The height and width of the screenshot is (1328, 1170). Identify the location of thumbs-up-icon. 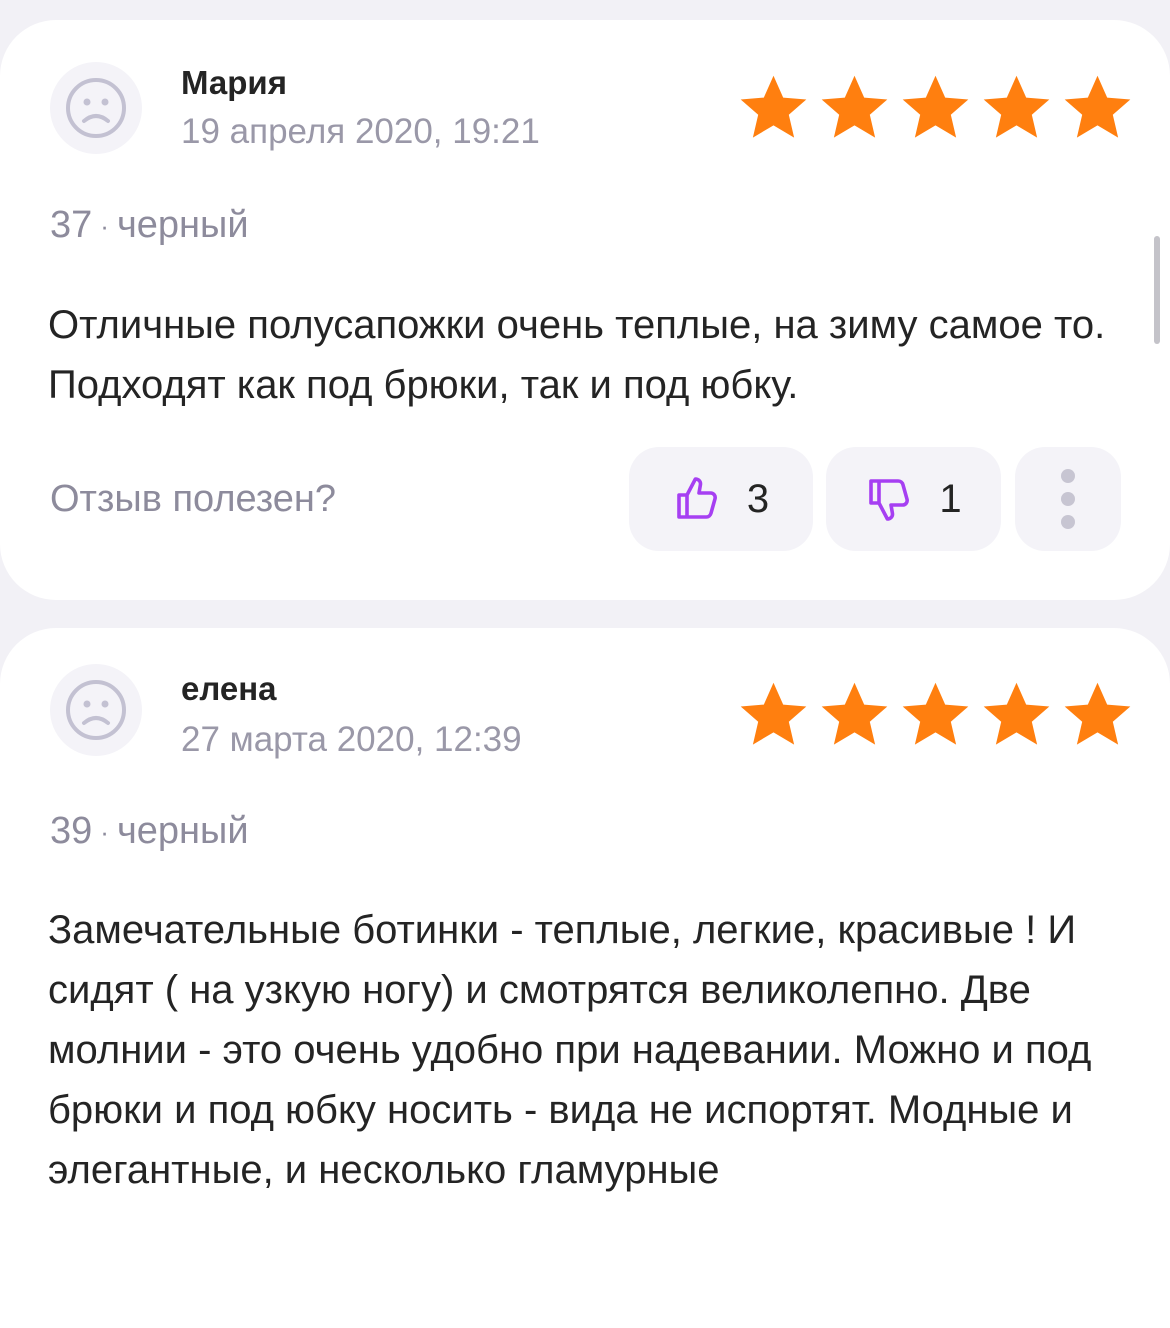
(697, 498).